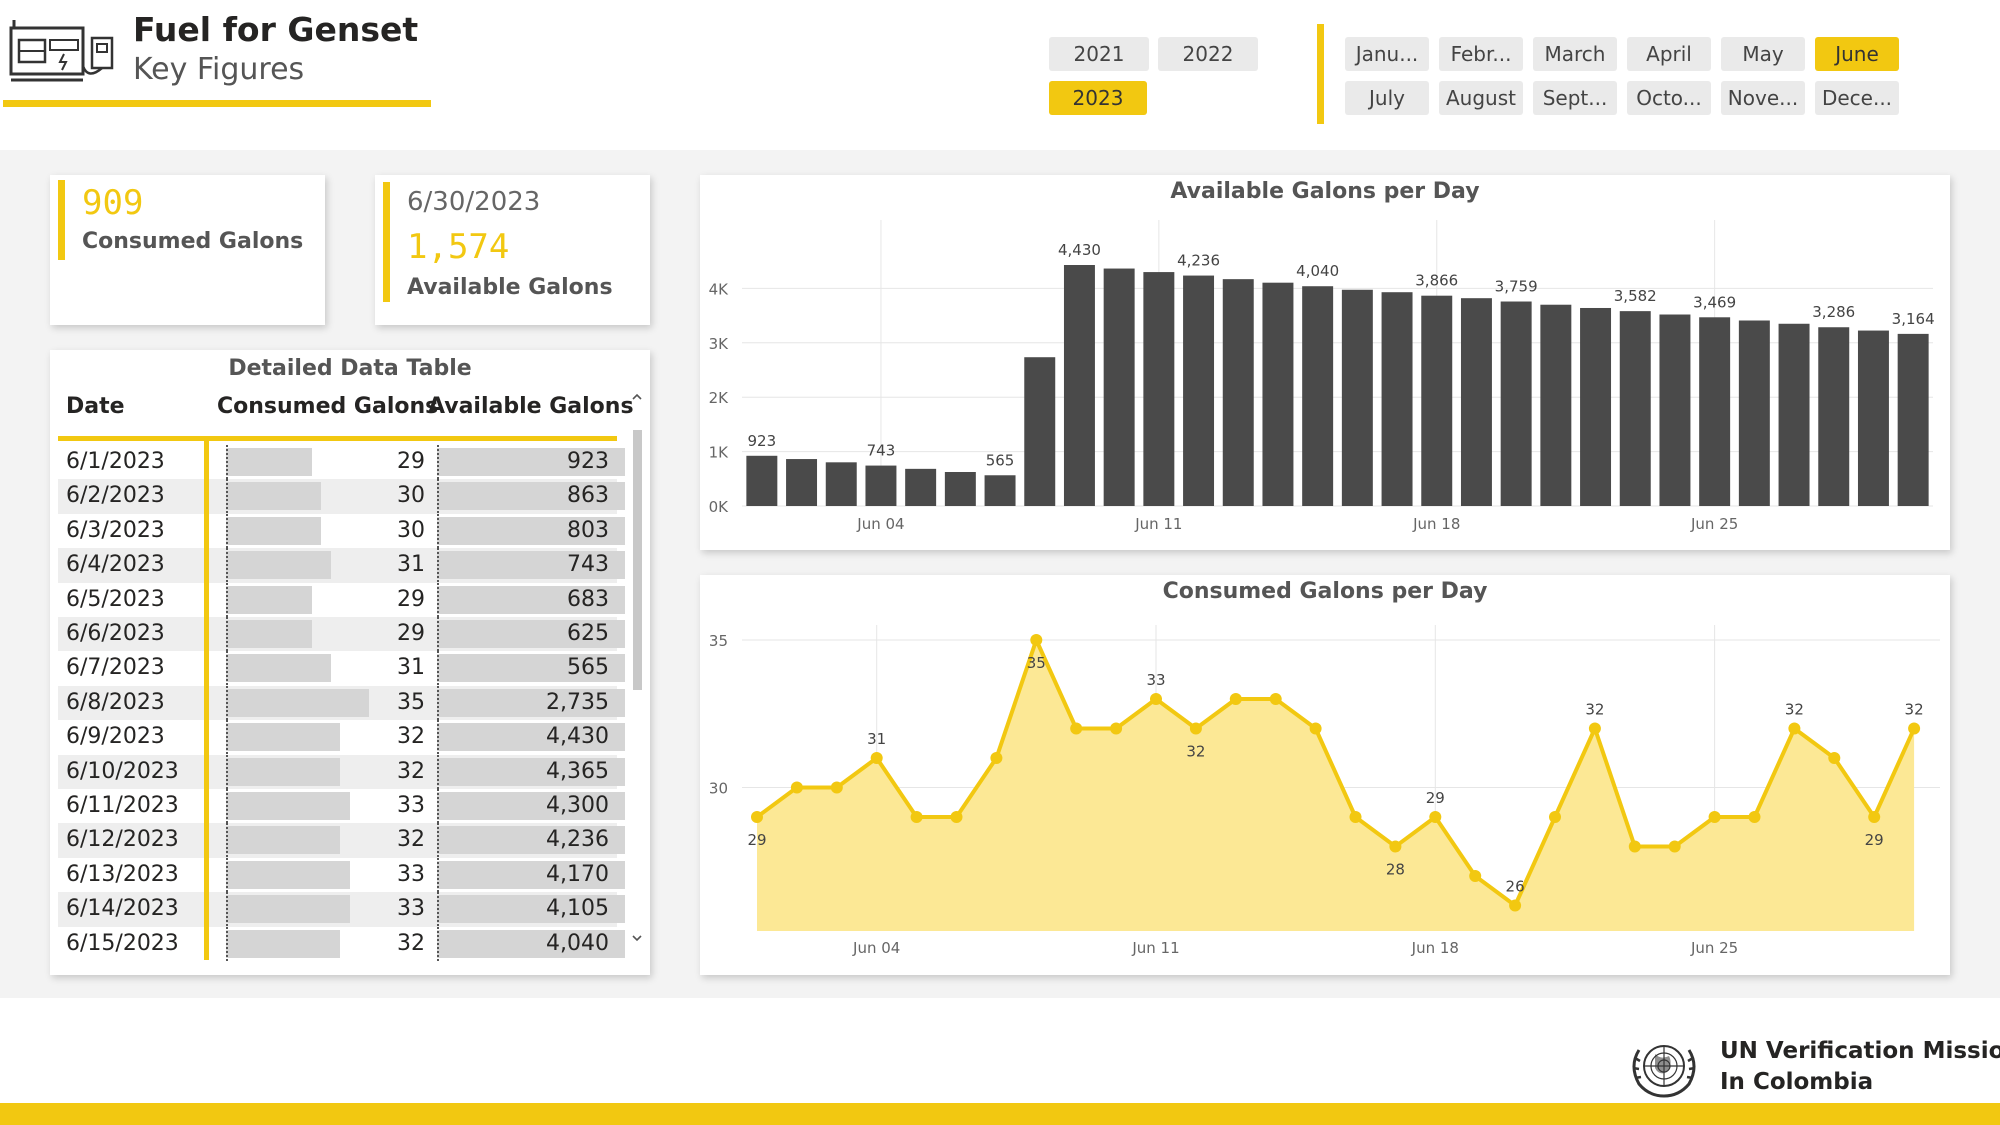  I want to click on month-option-march: March, so click(1575, 54).